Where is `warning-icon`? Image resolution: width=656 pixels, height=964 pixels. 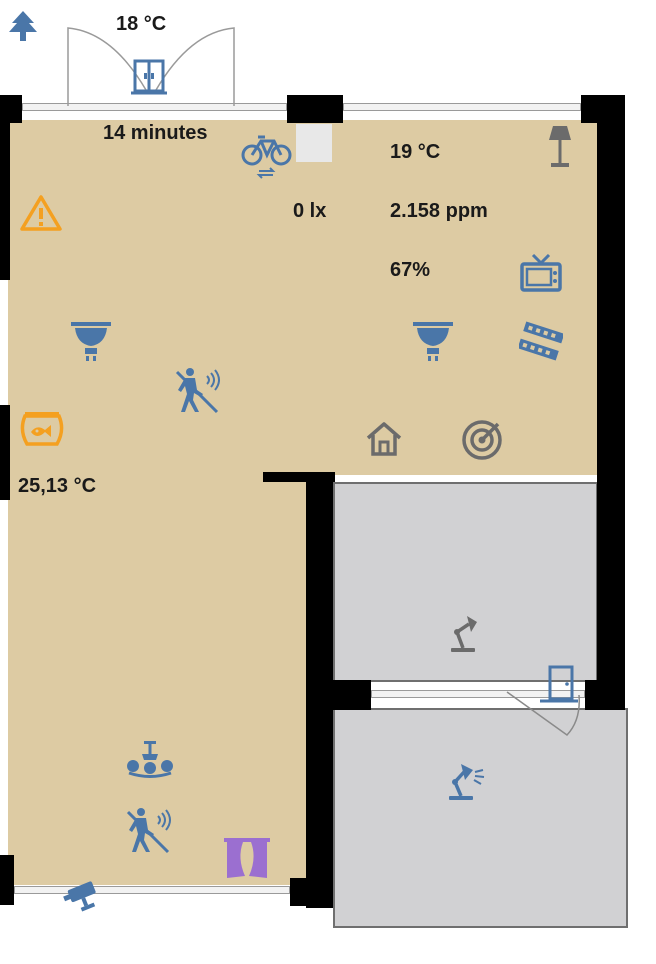 warning-icon is located at coordinates (41, 213).